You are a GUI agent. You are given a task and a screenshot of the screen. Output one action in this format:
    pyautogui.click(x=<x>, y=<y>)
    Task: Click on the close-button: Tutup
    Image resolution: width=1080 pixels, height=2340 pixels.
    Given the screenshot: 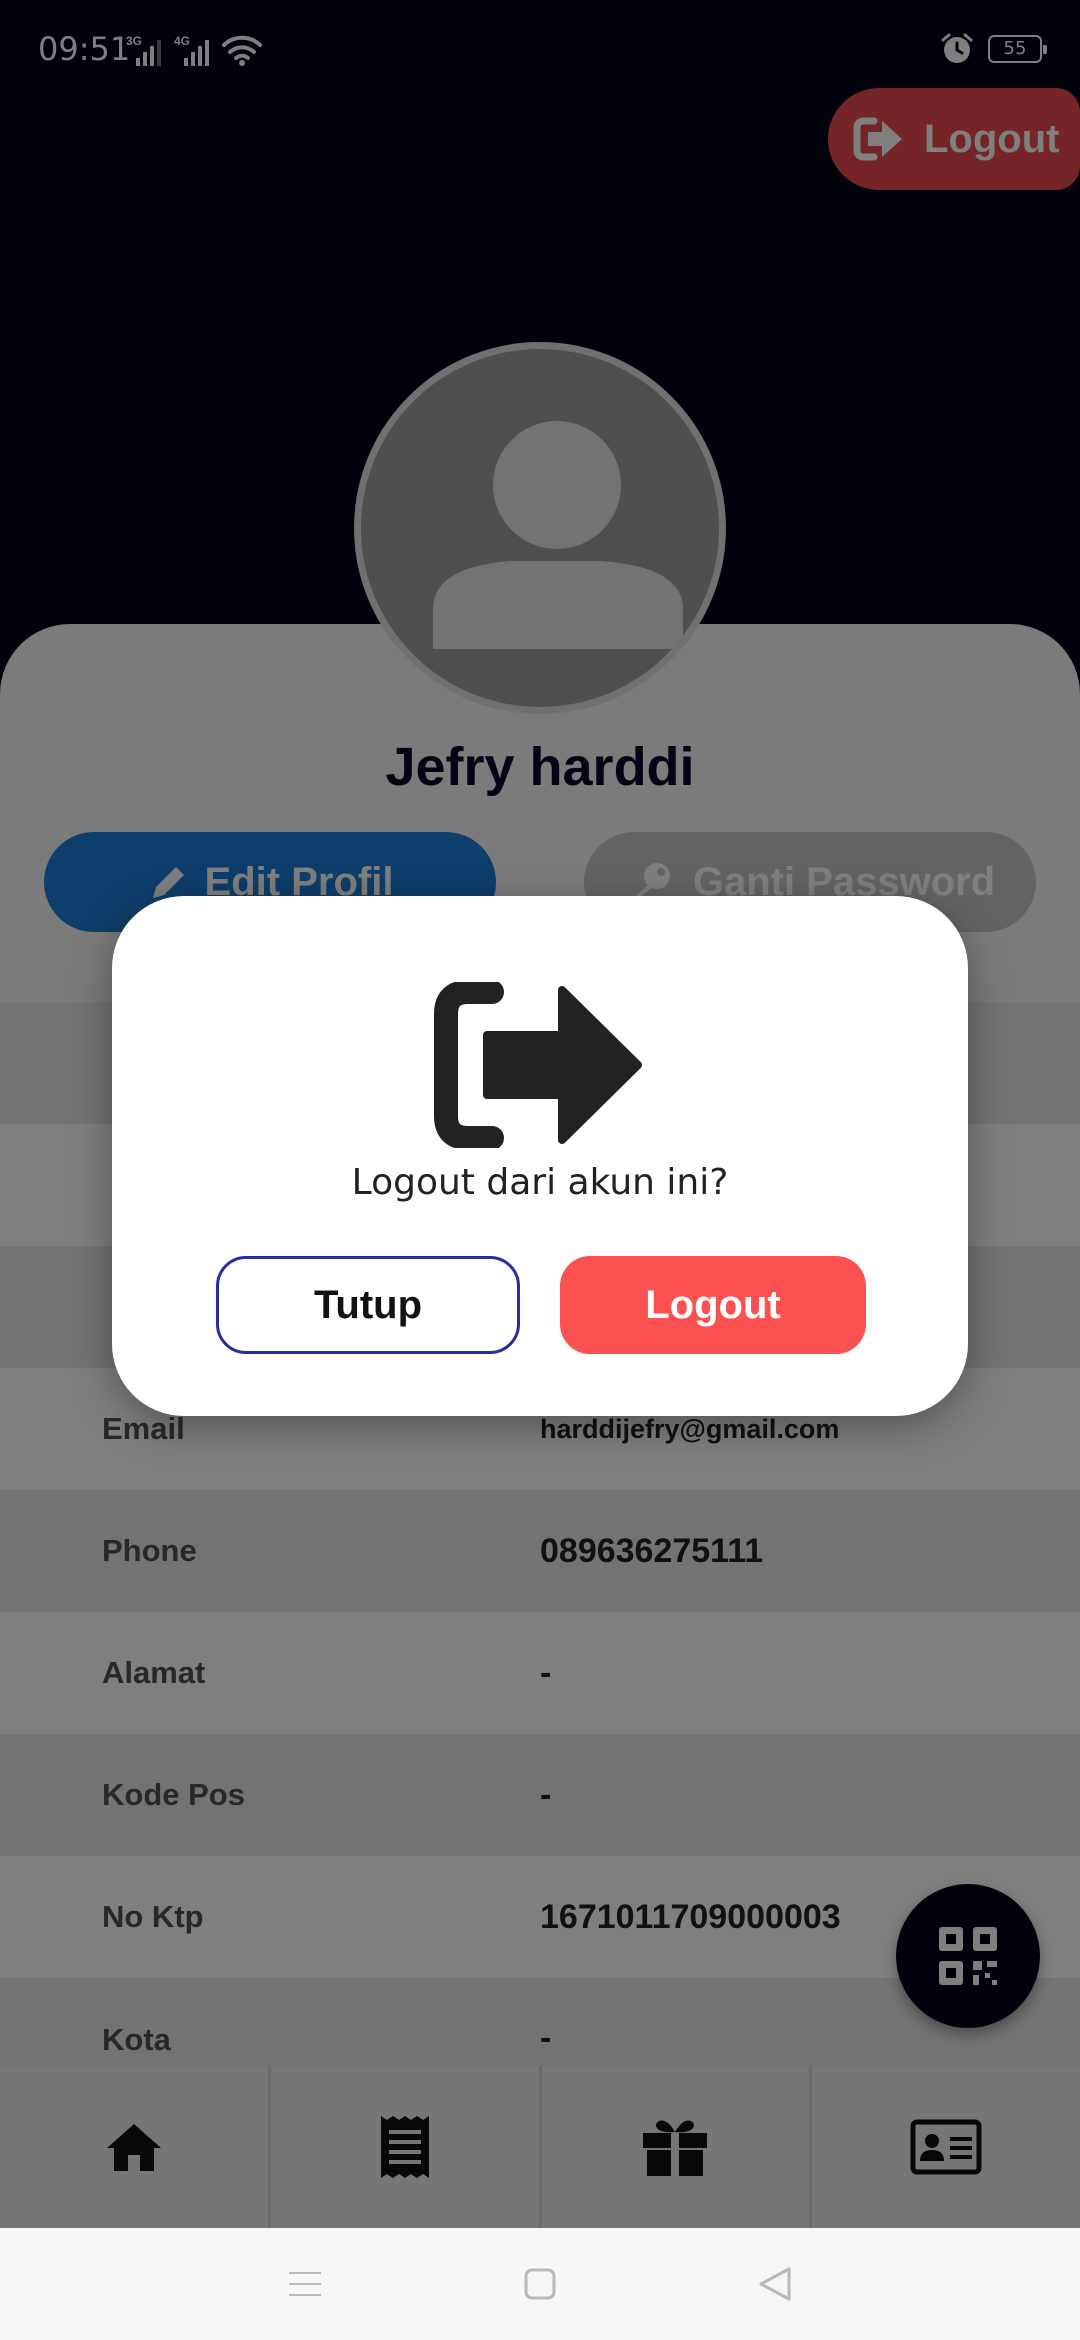 What is the action you would take?
    pyautogui.click(x=368, y=1305)
    